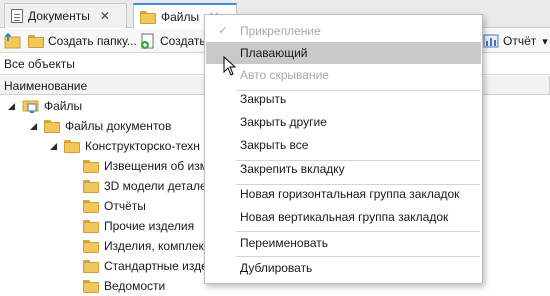 This screenshot has width=550, height=296. What do you see at coordinates (284, 75) in the screenshot?
I see `menu-item-label: Авто скрывание` at bounding box center [284, 75].